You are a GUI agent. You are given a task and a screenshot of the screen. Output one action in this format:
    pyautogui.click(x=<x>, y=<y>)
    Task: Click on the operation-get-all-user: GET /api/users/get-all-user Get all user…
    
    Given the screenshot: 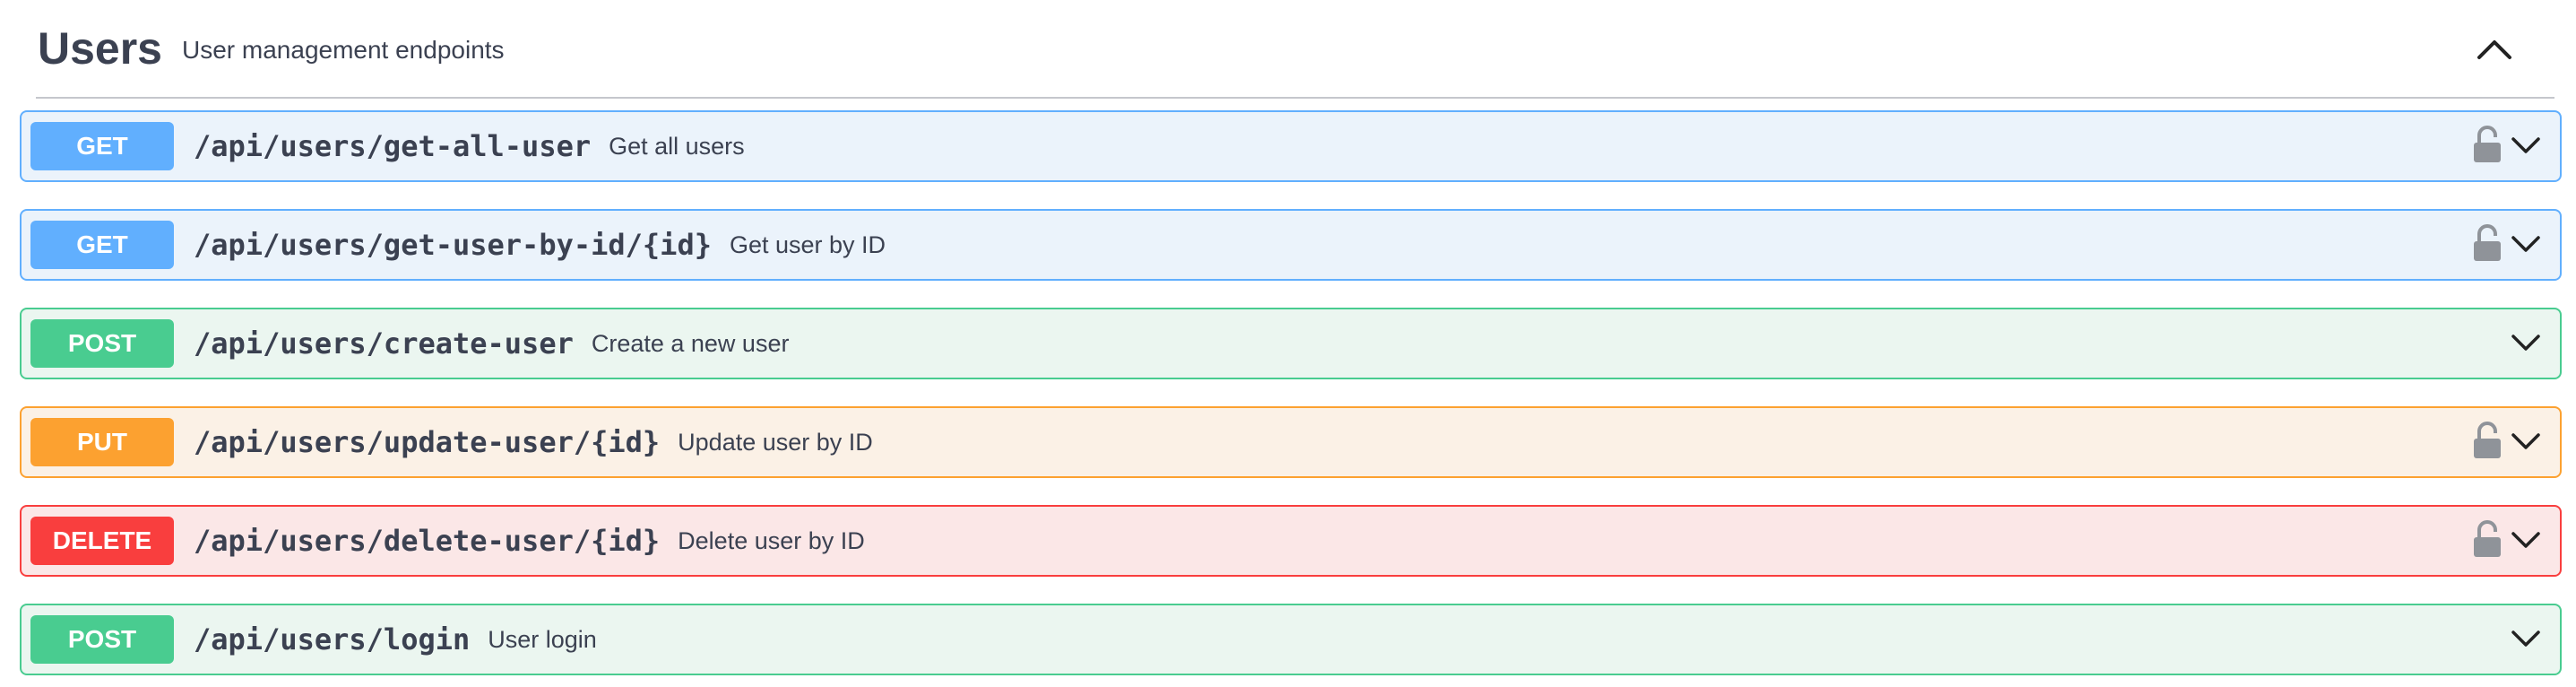 What is the action you would take?
    pyautogui.click(x=1291, y=146)
    